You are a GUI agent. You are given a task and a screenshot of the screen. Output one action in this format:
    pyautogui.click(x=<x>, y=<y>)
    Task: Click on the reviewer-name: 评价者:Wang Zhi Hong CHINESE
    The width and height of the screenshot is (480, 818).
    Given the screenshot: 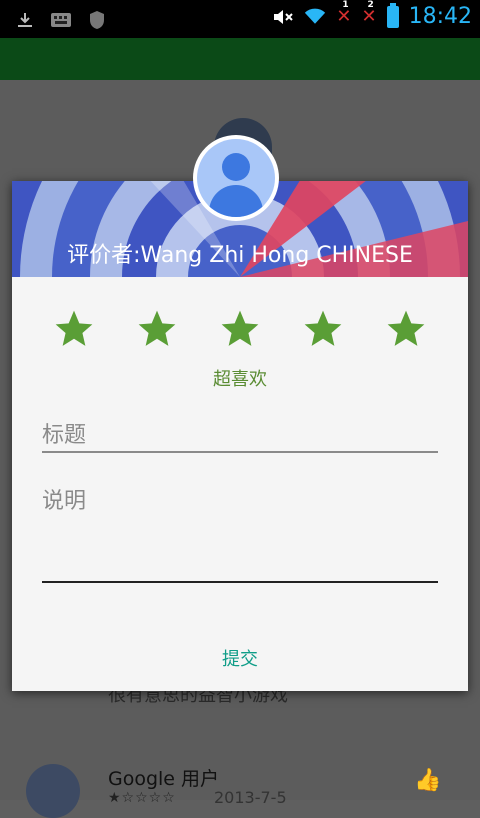 What is the action you would take?
    pyautogui.click(x=240, y=255)
    